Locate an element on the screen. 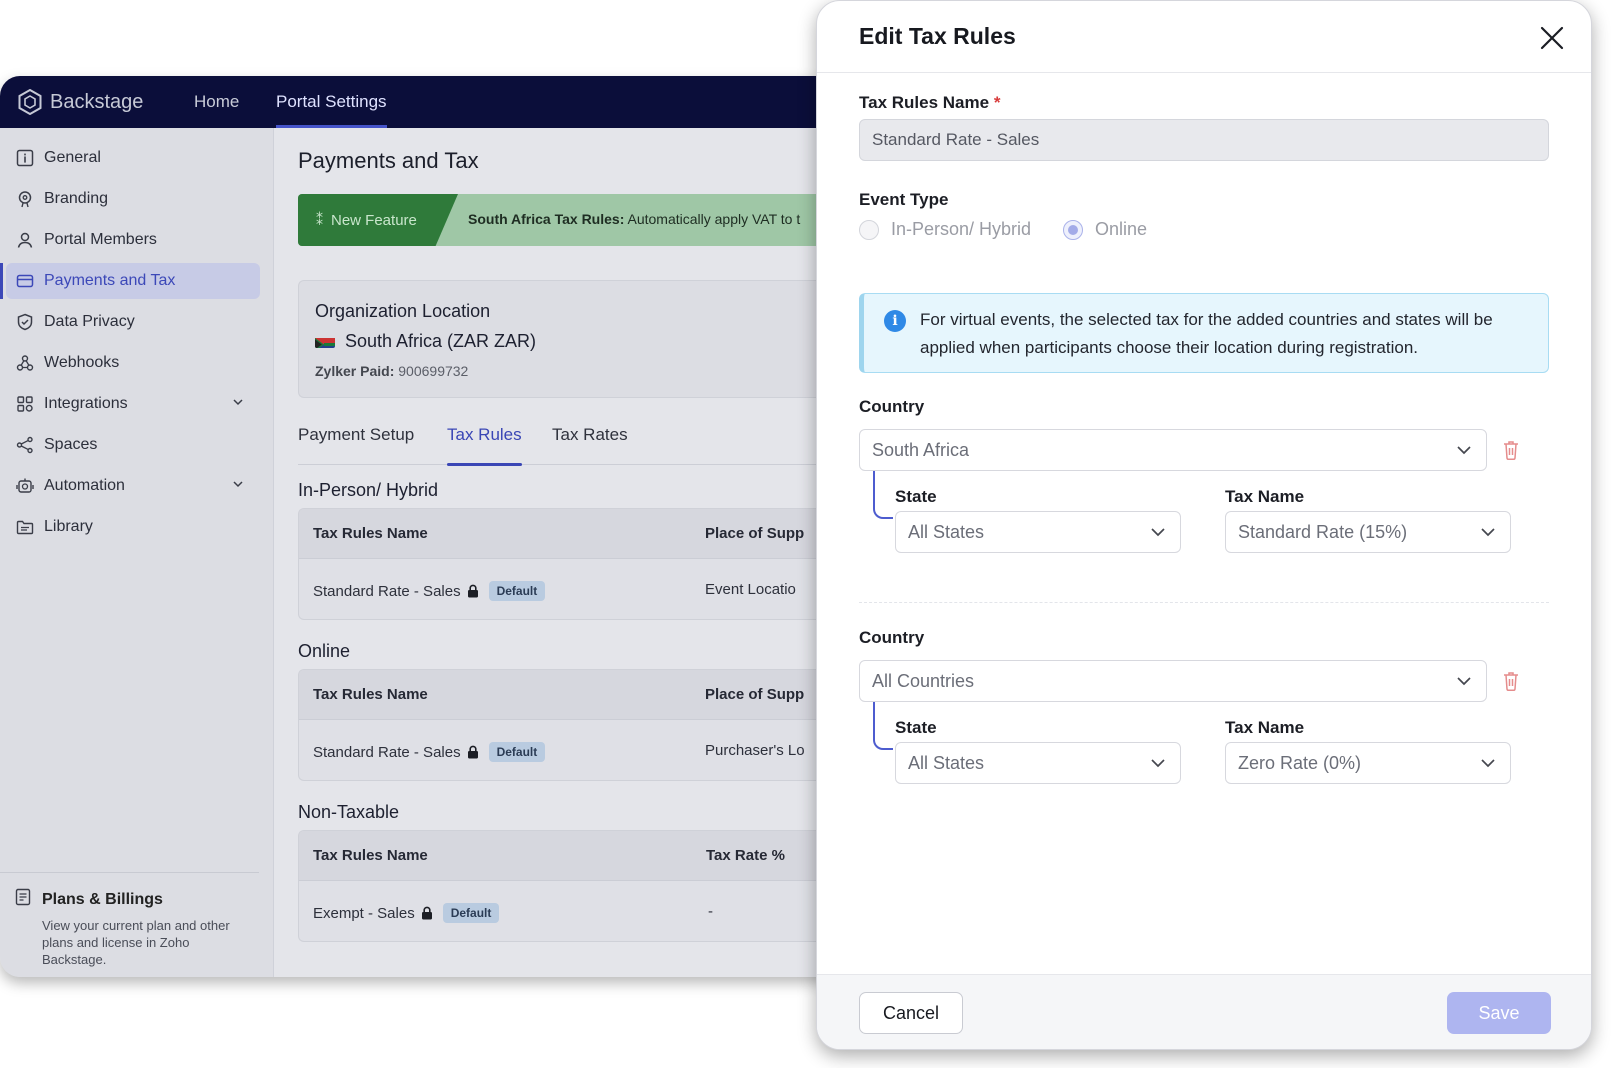 The width and height of the screenshot is (1612, 1068). sidebar-item-label: Webhooks is located at coordinates (82, 362).